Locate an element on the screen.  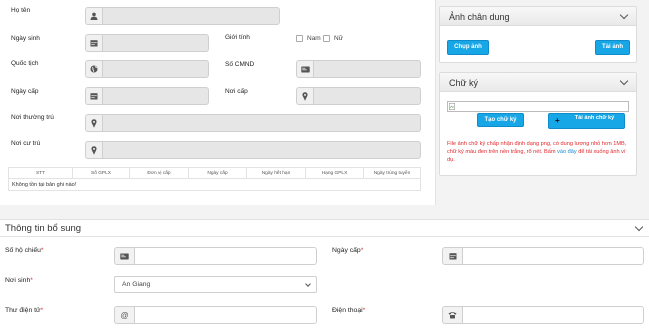
gender-nam-checkbox is located at coordinates (299, 38).